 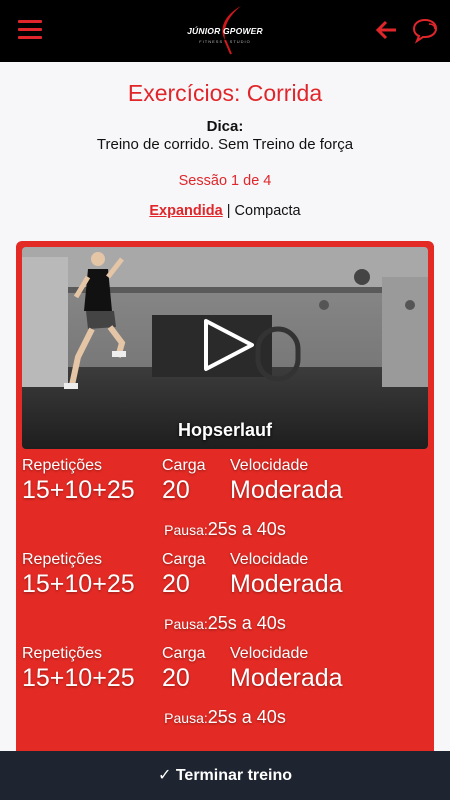 What do you see at coordinates (228, 345) in the screenshot?
I see `play-icon` at bounding box center [228, 345].